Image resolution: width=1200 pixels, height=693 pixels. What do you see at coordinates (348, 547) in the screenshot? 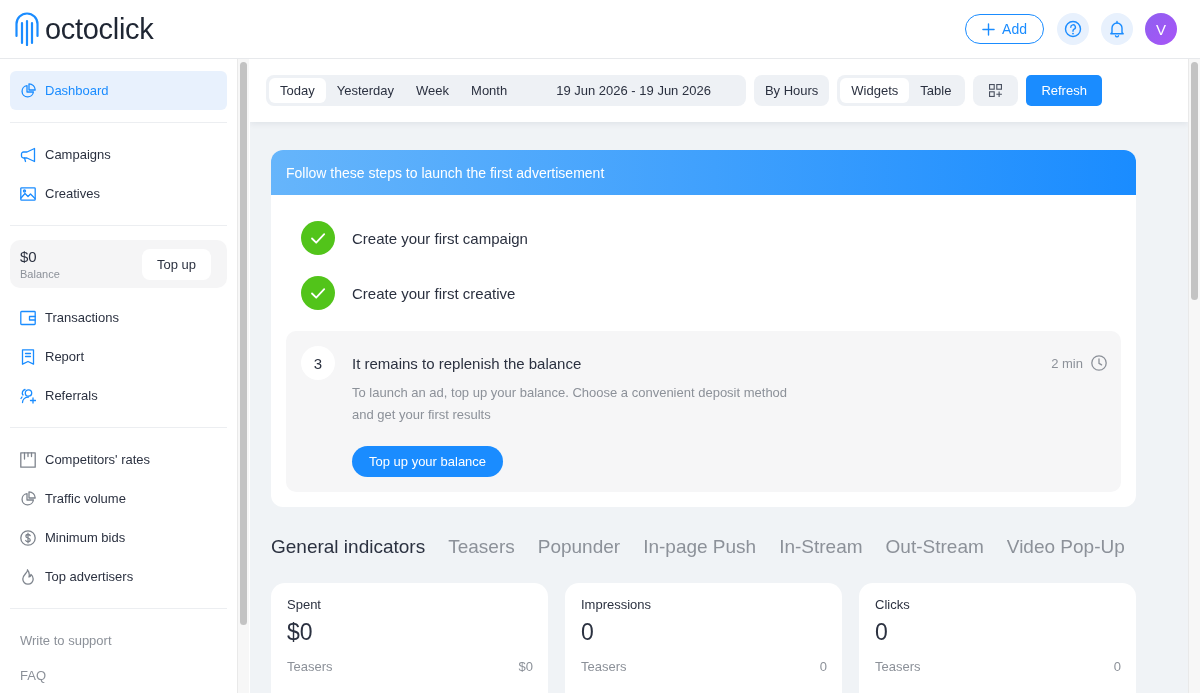
I see `indicator-tab: General indicators` at bounding box center [348, 547].